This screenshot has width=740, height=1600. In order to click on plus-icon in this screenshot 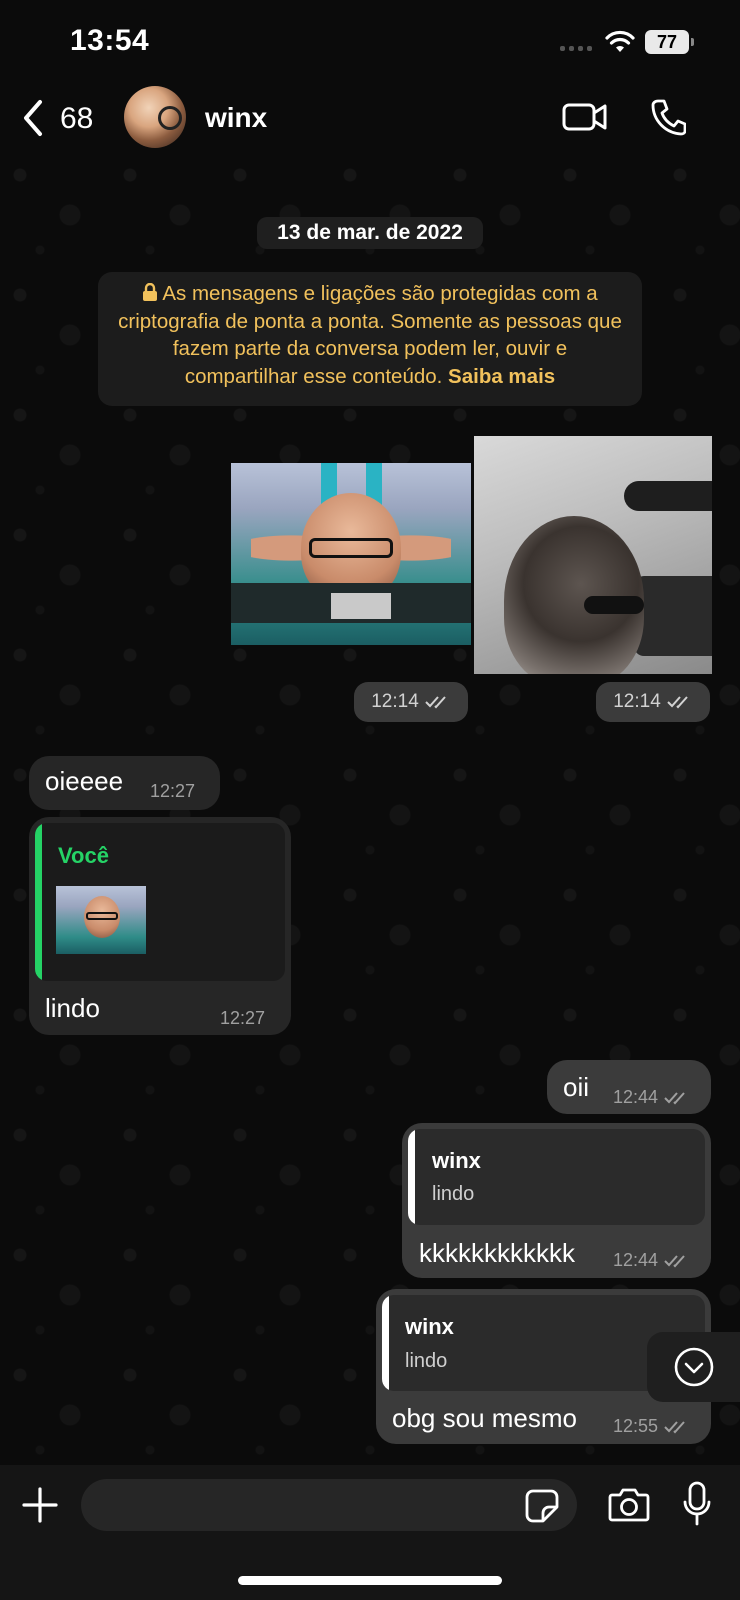, I will do `click(40, 1505)`.